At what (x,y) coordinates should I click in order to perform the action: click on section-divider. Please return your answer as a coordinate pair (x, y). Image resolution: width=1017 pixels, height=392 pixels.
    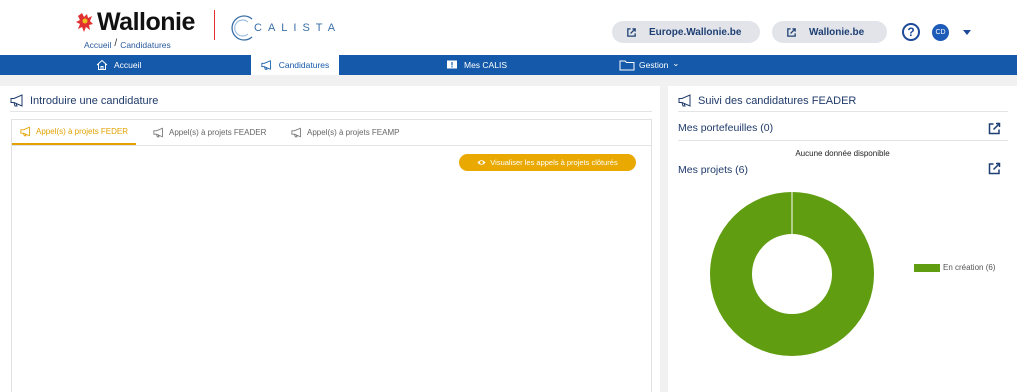
    Looking at the image, I should click on (843, 140).